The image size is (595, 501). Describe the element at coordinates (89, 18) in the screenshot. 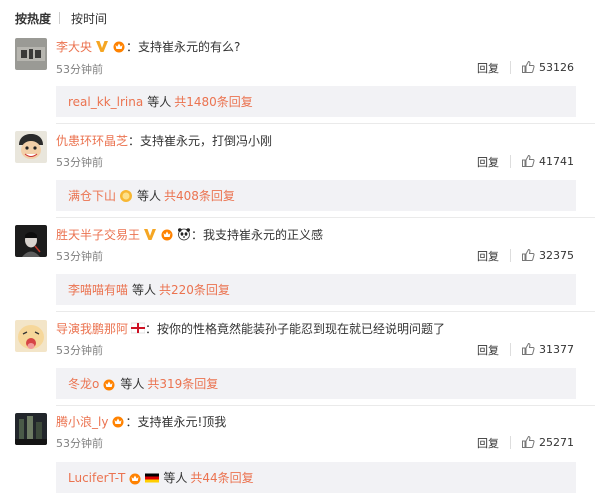

I see `sort-by-time: 按时间` at that location.